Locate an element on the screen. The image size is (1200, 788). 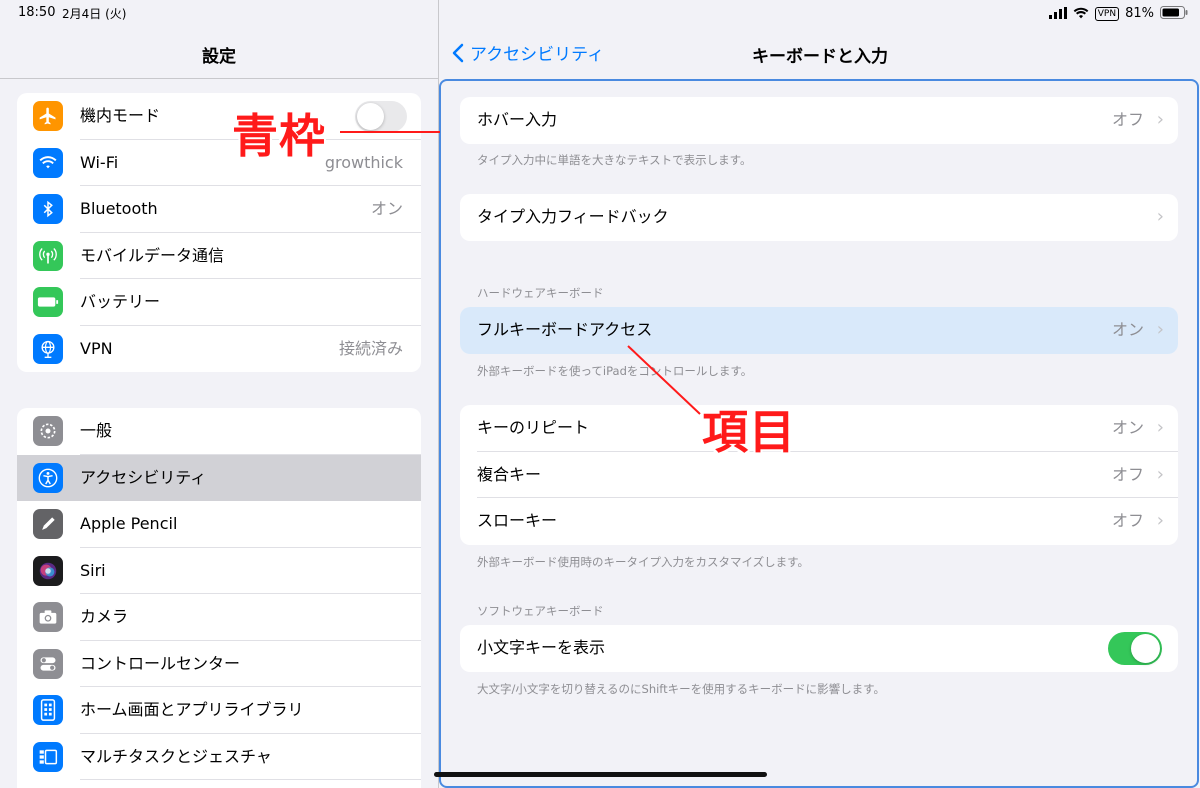
sidebar-item-label: 機内モード is located at coordinates (120, 115).